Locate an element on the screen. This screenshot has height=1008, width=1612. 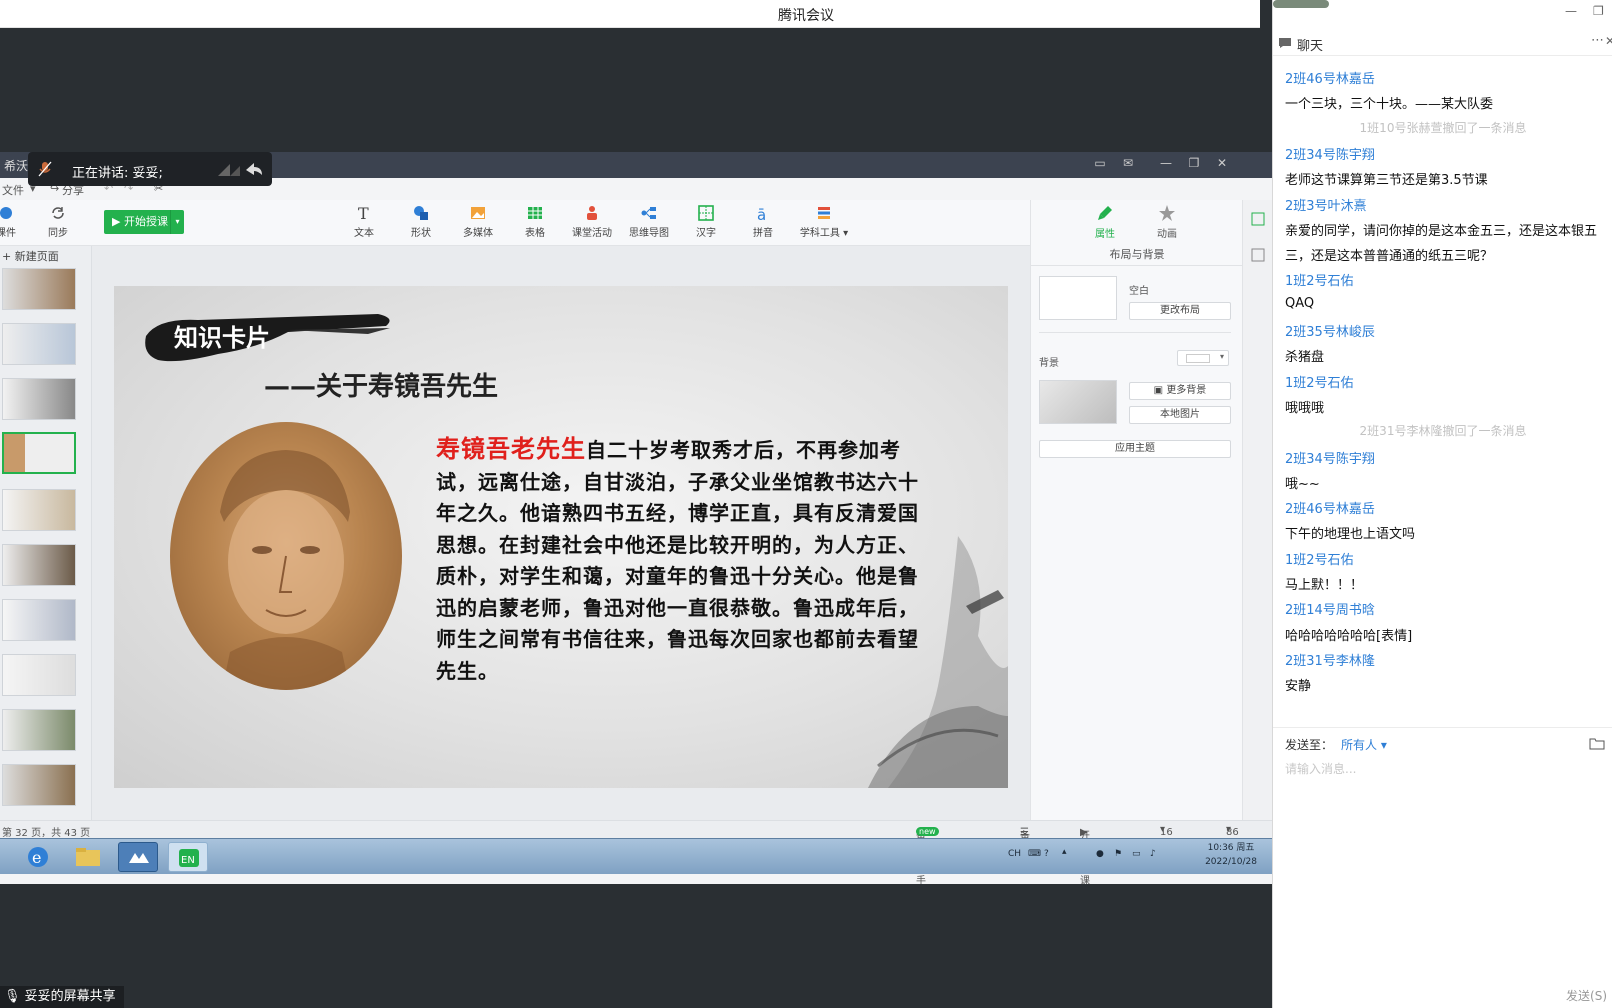
layout-preview is located at coordinates (1078, 298).